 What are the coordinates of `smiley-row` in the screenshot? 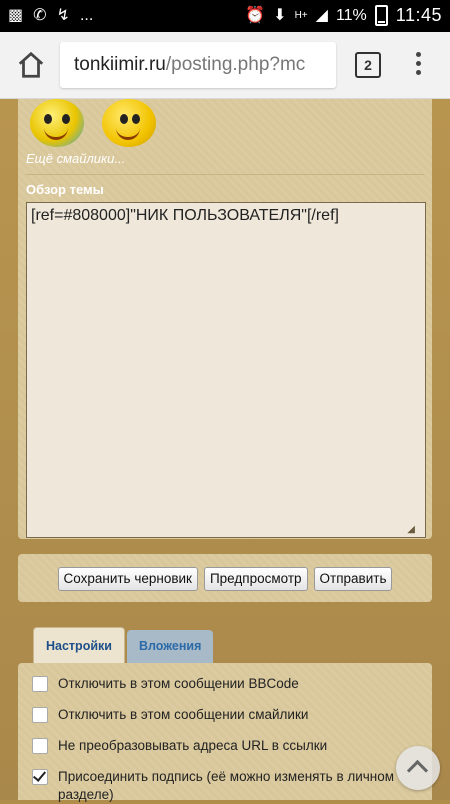 It's located at (93, 124).